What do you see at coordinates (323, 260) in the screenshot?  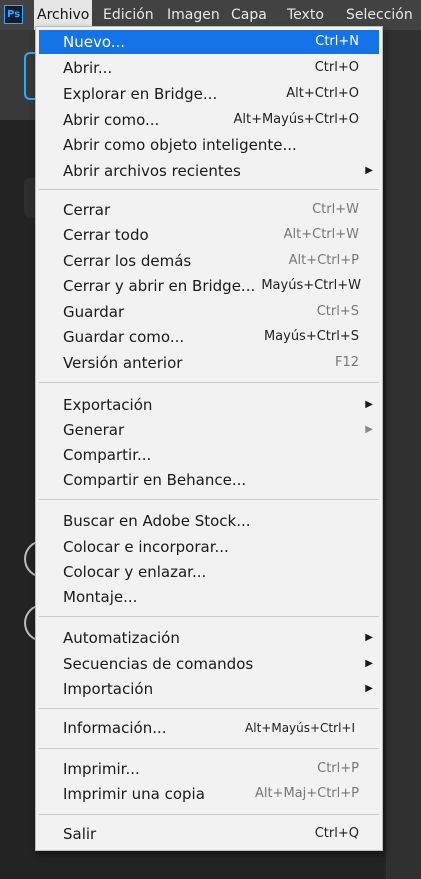 I see `menu-item-shortcut: Alt+Ctrl+P` at bounding box center [323, 260].